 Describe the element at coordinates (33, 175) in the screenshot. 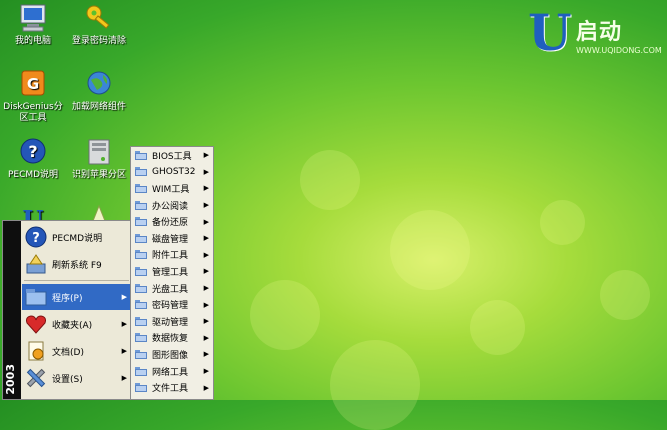

I see `desktop-icon-label: PECMD说明` at that location.